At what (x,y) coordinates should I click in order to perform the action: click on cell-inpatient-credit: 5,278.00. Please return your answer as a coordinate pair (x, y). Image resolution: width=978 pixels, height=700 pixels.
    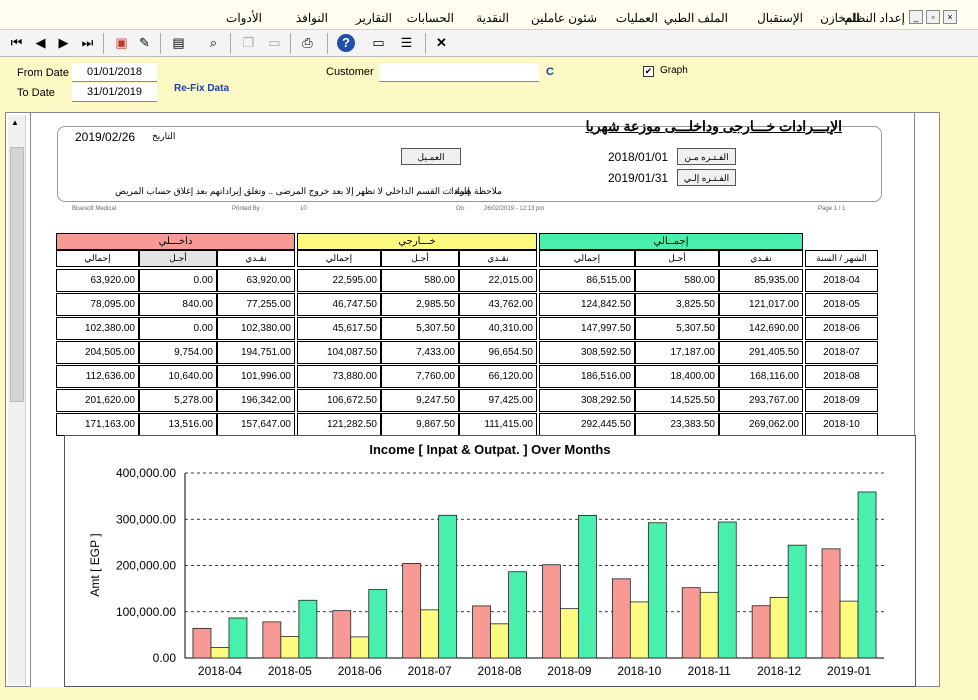
    Looking at the image, I should click on (178, 400).